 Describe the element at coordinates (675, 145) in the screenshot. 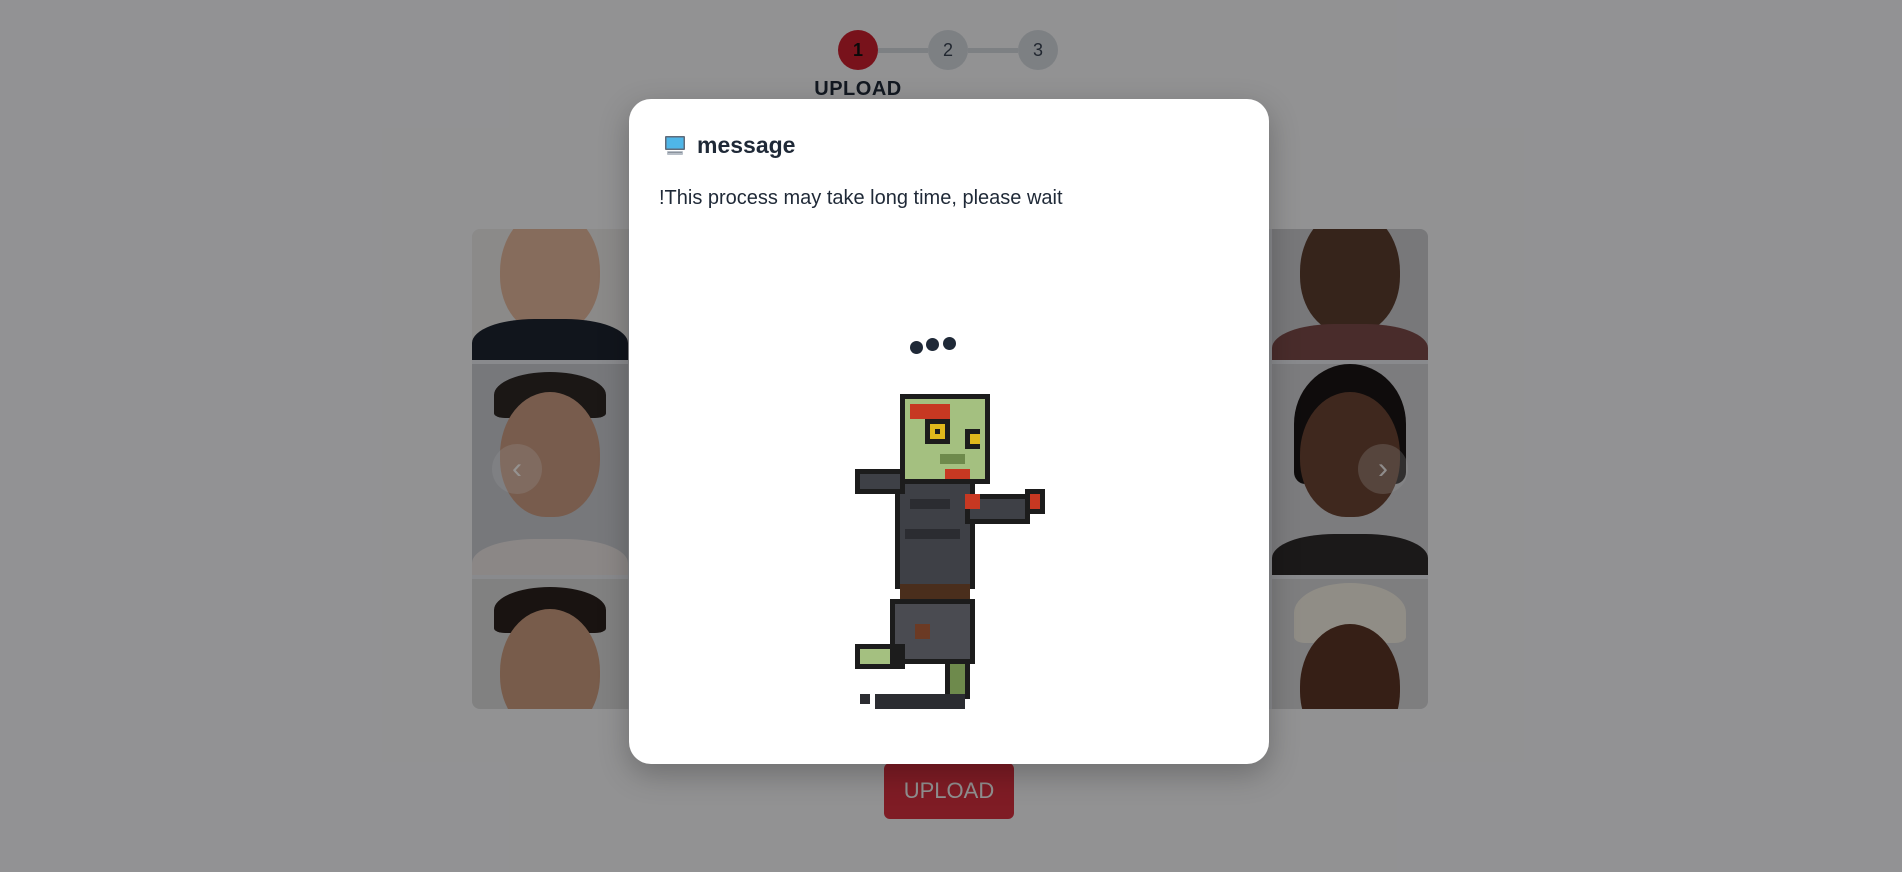

I see `computer-icon` at that location.